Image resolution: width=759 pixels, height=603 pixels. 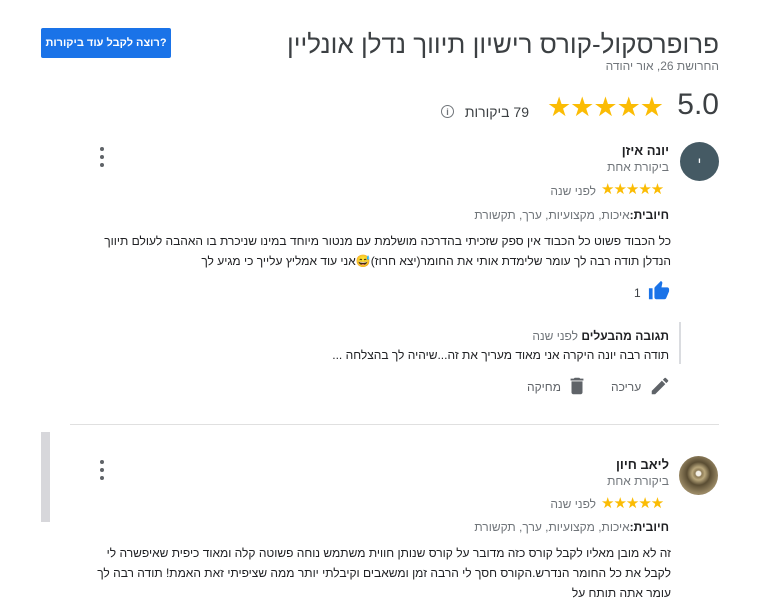 I want to click on rating-score: 5.0, so click(x=698, y=104).